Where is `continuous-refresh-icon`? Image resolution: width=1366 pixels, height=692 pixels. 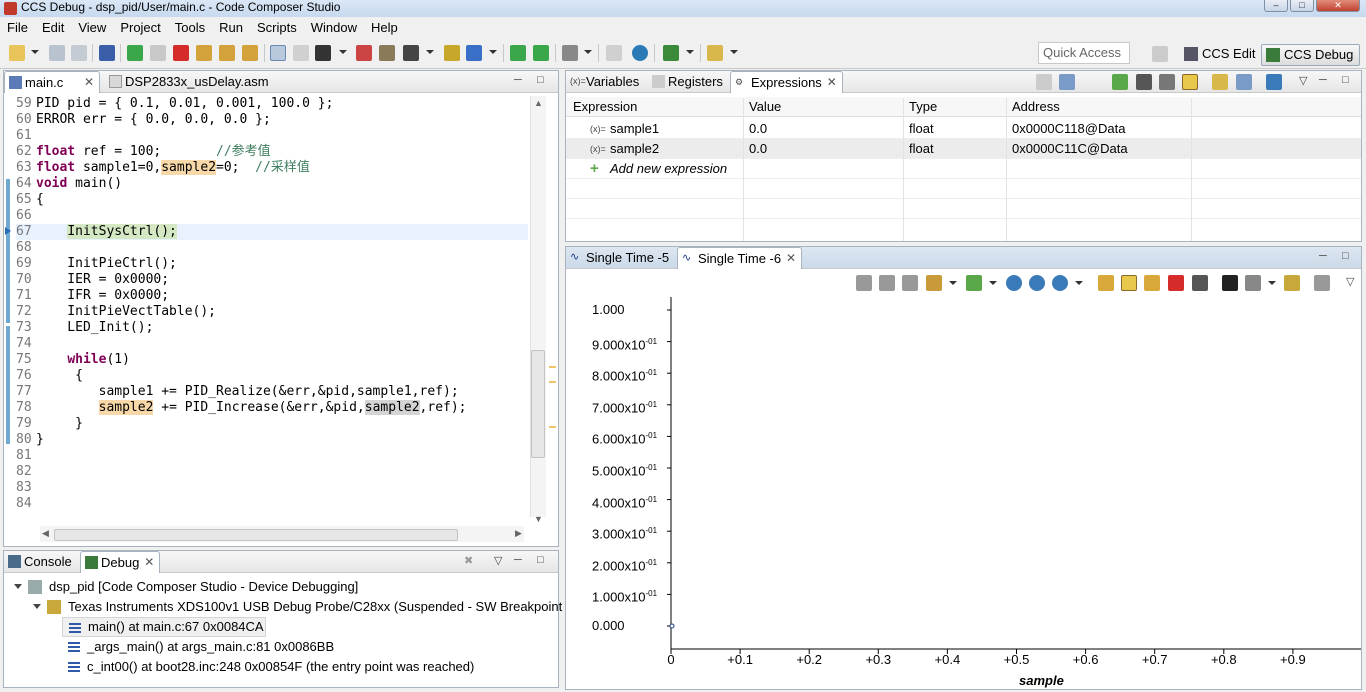
continuous-refresh-icon is located at coordinates (1190, 82).